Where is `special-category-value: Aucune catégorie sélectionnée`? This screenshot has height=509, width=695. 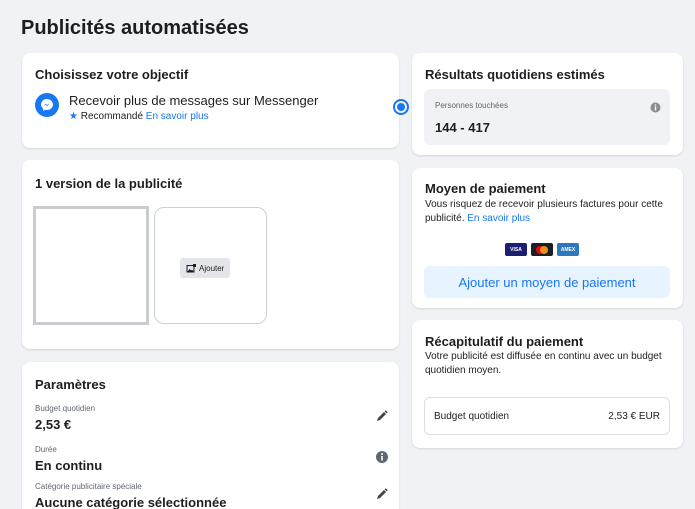
special-category-value: Aucune catégorie sélectionnée is located at coordinates (131, 502).